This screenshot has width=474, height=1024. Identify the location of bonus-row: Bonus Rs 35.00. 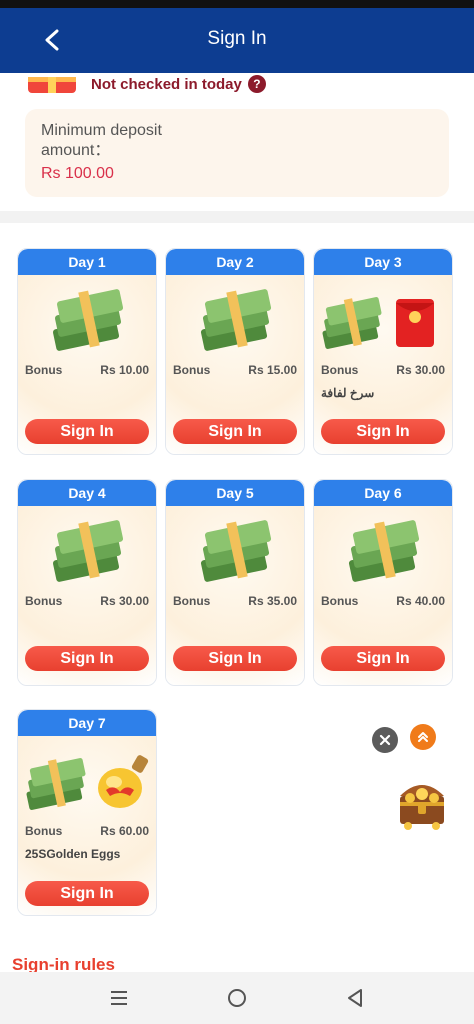
(235, 601).